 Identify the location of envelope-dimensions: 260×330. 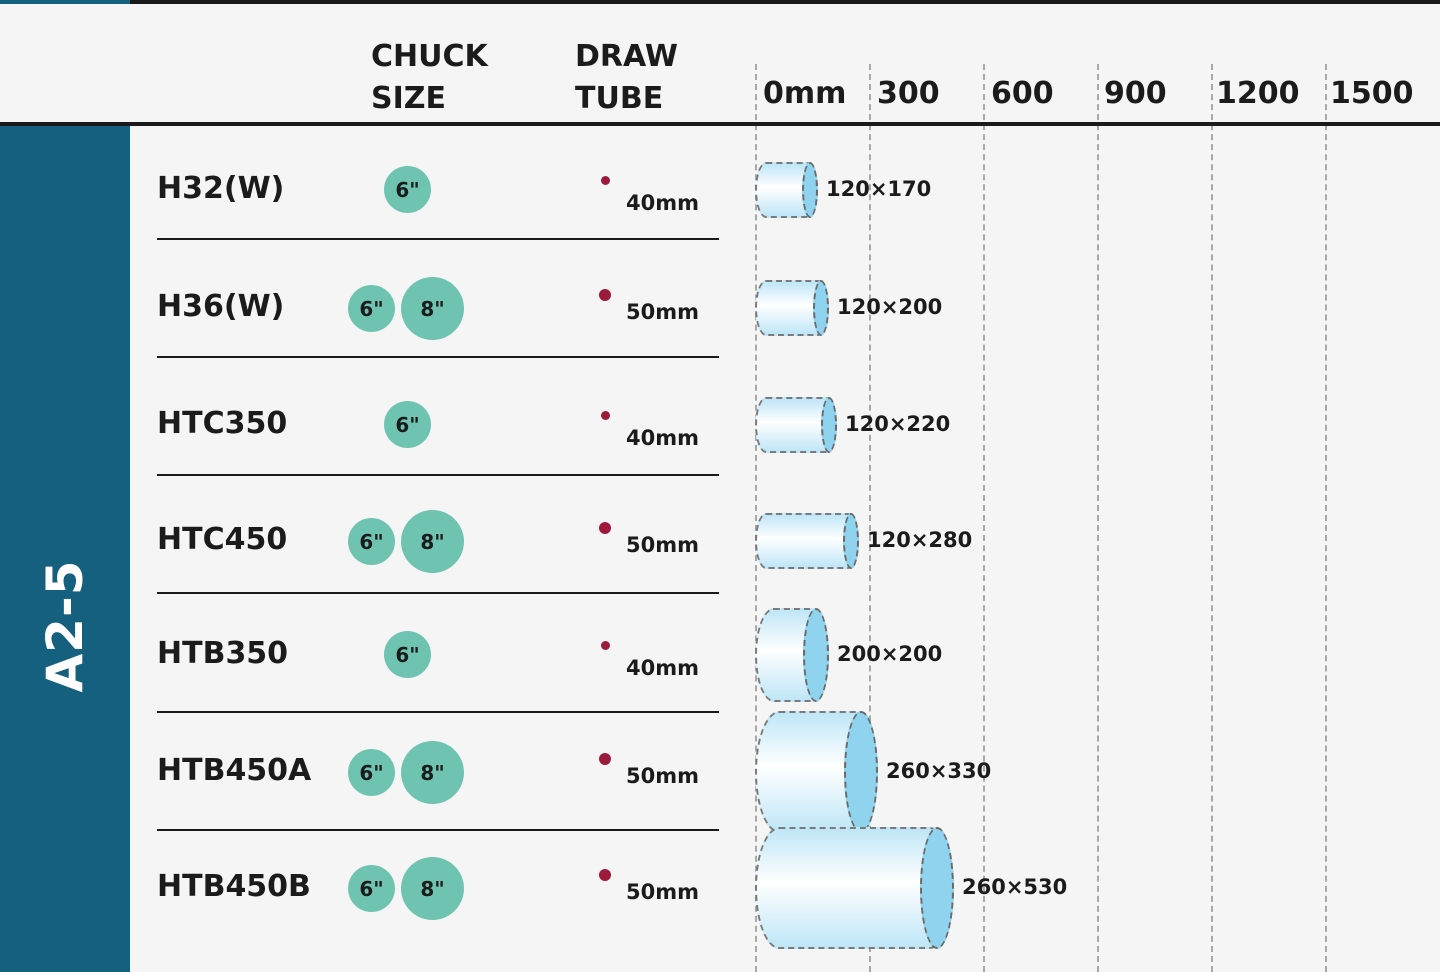
(939, 771).